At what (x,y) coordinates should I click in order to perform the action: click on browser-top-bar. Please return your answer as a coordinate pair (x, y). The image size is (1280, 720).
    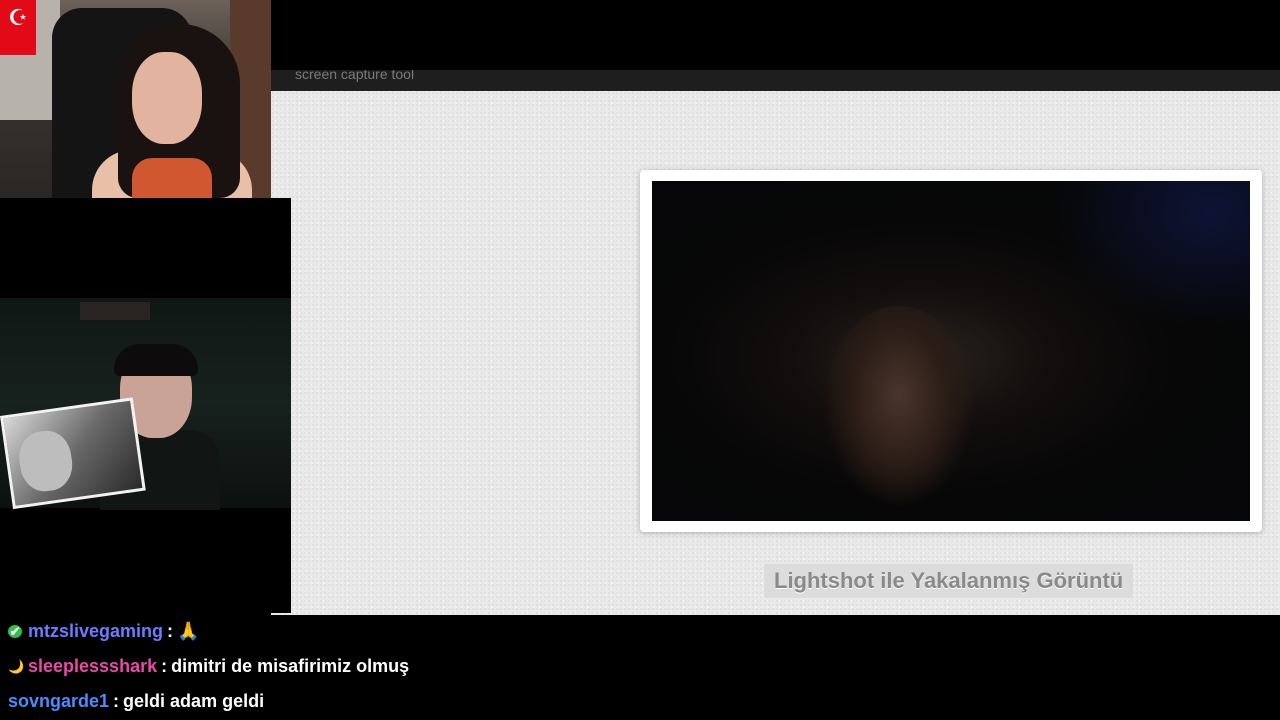
    Looking at the image, I should click on (775, 35).